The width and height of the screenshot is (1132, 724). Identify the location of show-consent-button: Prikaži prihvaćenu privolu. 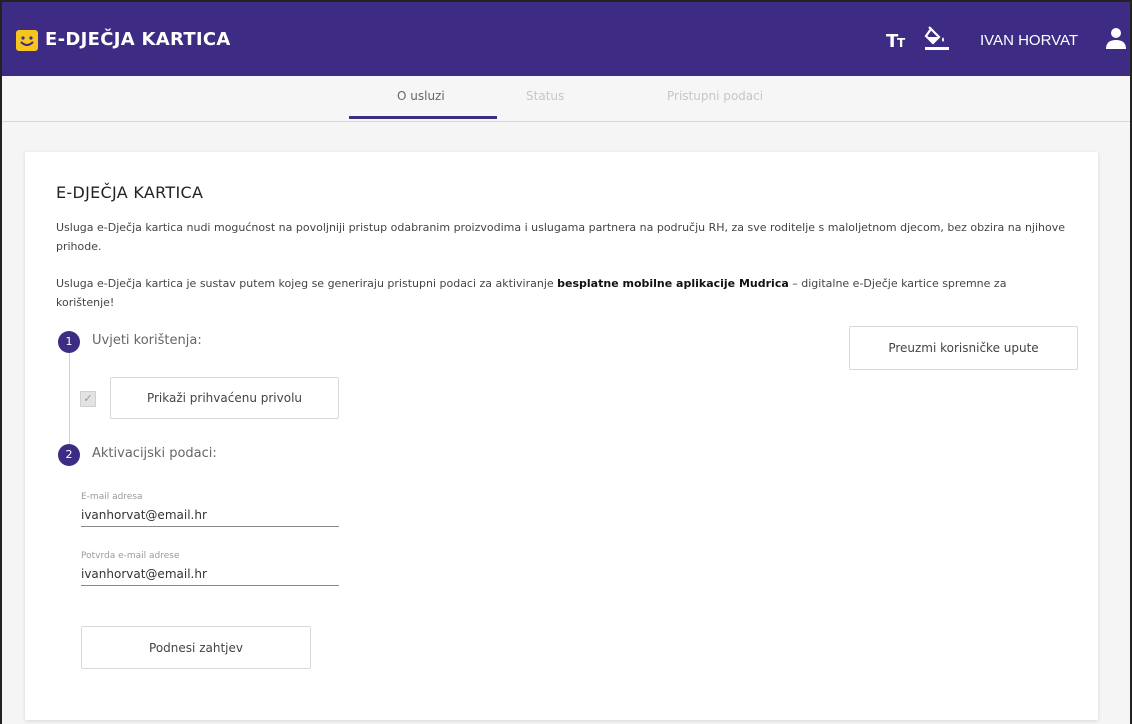
(224, 398).